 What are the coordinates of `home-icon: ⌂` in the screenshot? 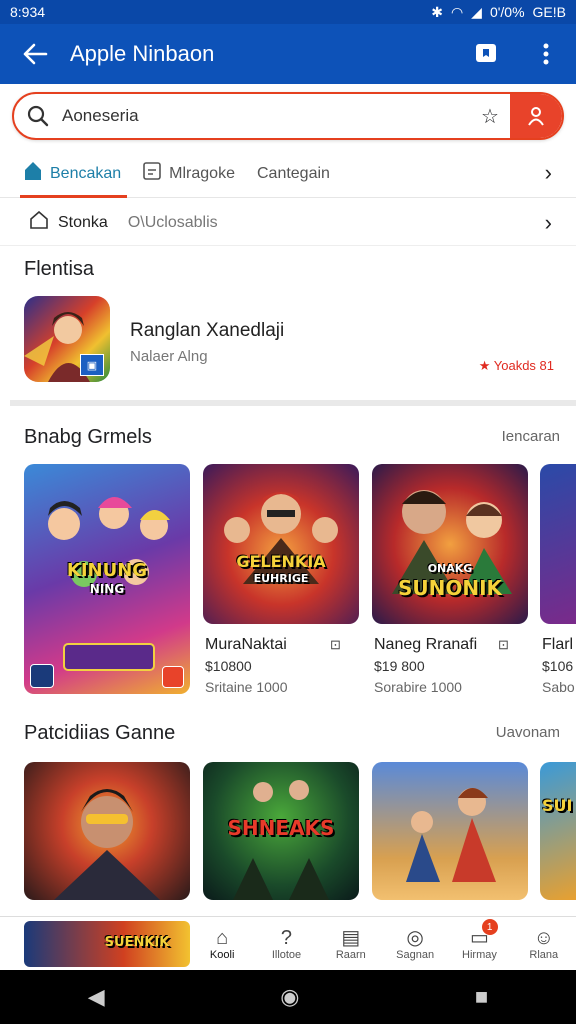 It's located at (222, 937).